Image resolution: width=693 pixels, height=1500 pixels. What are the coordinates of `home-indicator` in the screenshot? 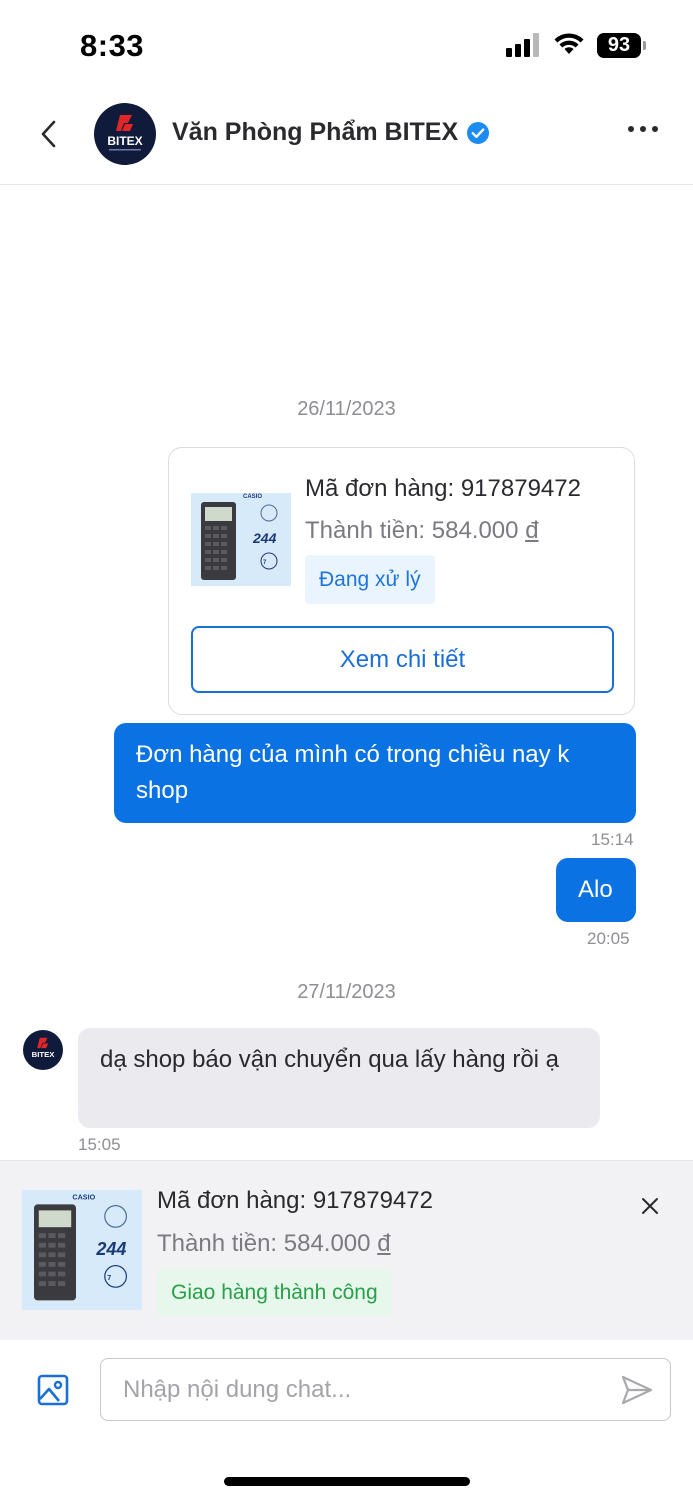 It's located at (347, 1481).